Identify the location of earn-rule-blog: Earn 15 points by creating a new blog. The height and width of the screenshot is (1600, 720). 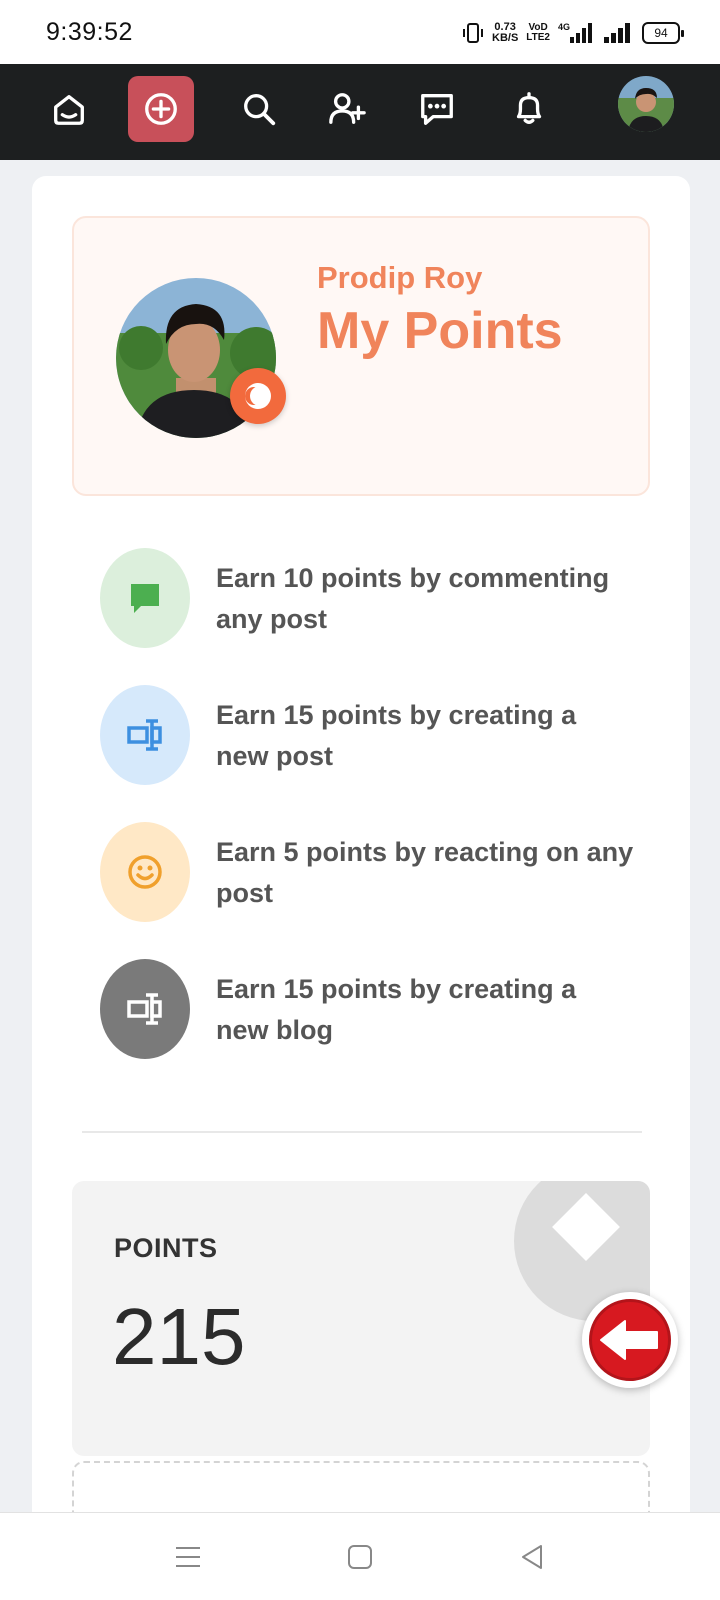
(380, 1009).